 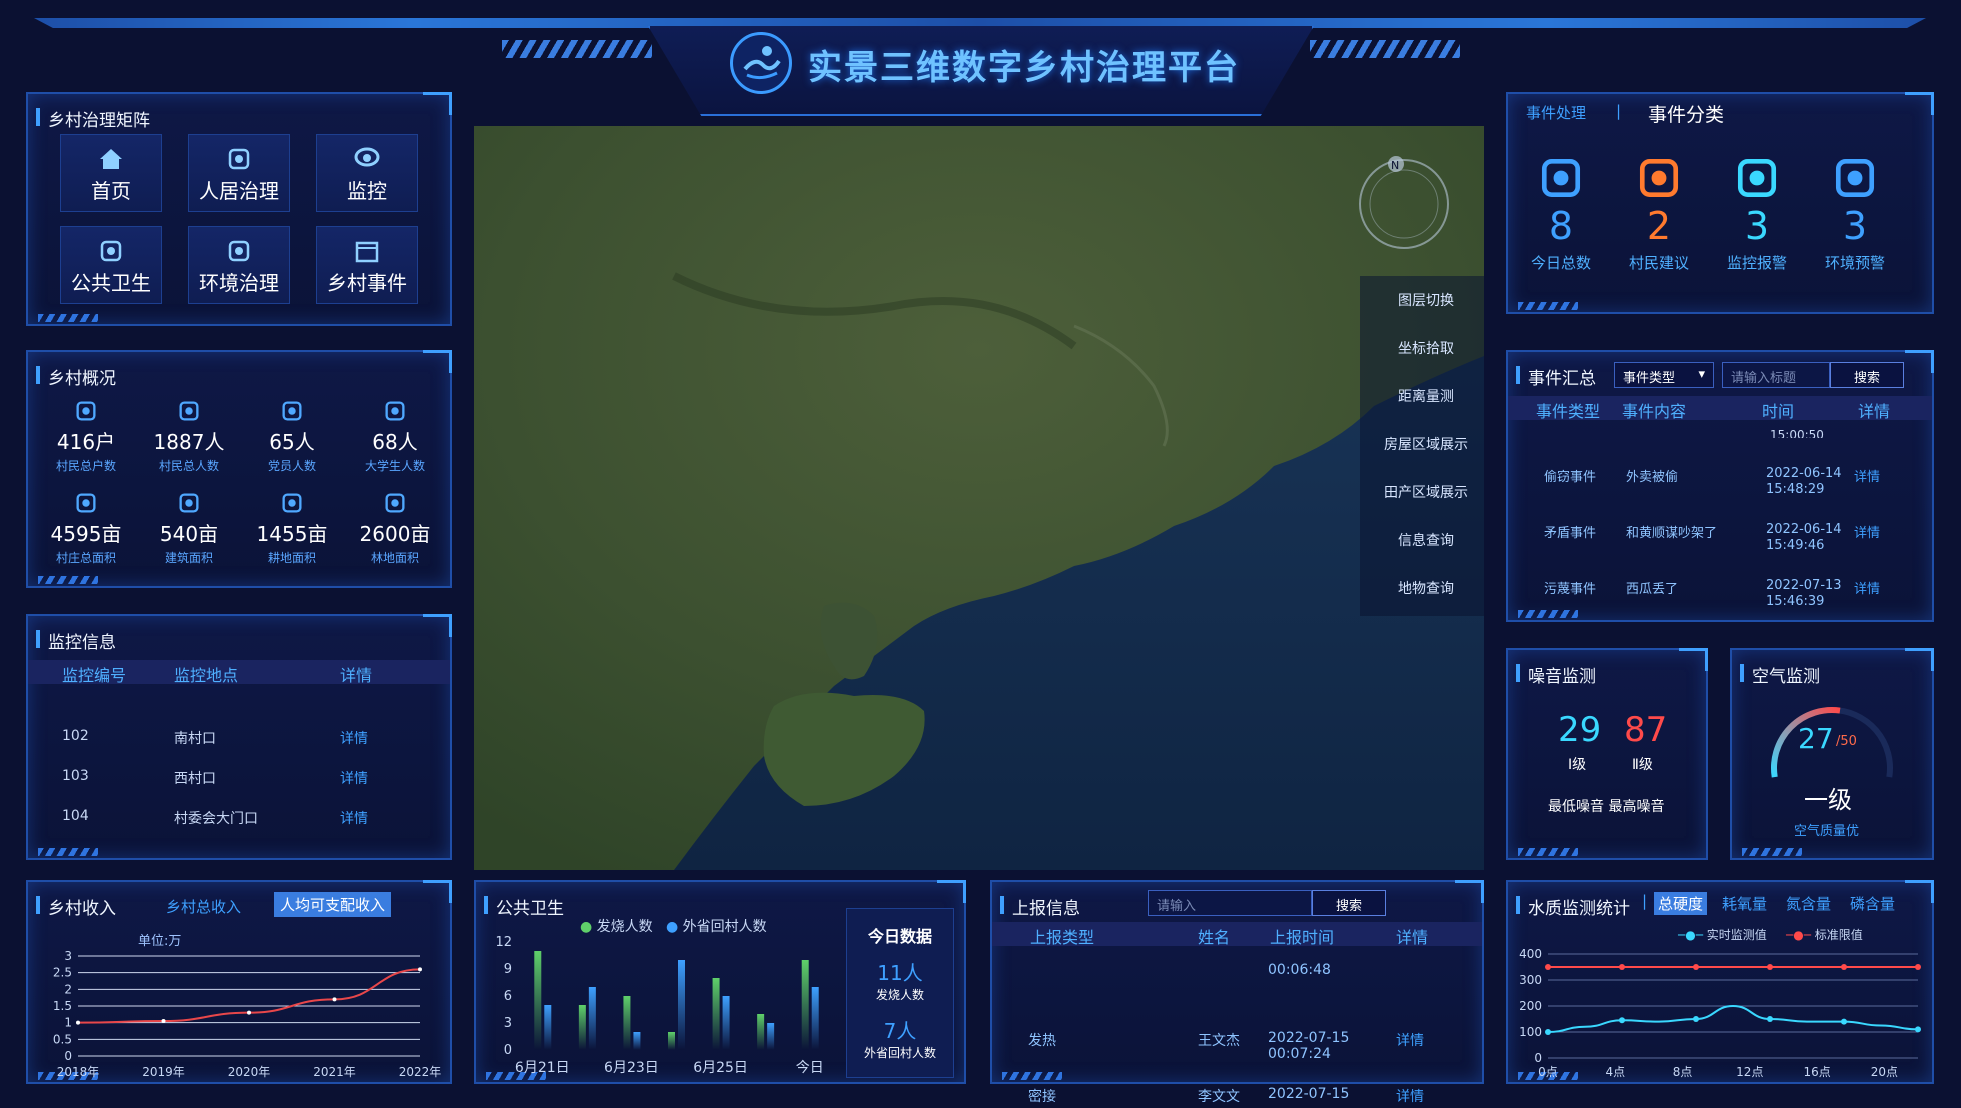 What do you see at coordinates (1744, 903) in the screenshot?
I see `water-tab-1: 耗氧量` at bounding box center [1744, 903].